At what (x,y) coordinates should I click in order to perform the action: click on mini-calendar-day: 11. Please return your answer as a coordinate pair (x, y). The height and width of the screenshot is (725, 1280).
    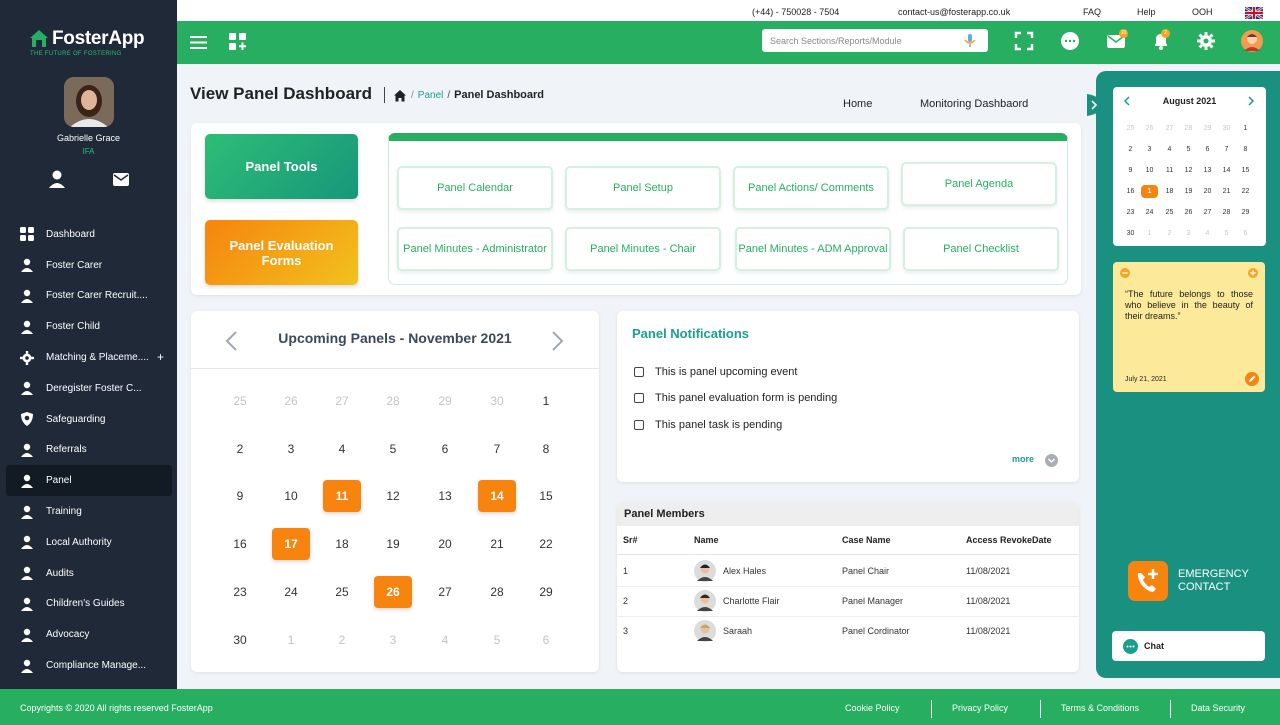
    Looking at the image, I should click on (1169, 170).